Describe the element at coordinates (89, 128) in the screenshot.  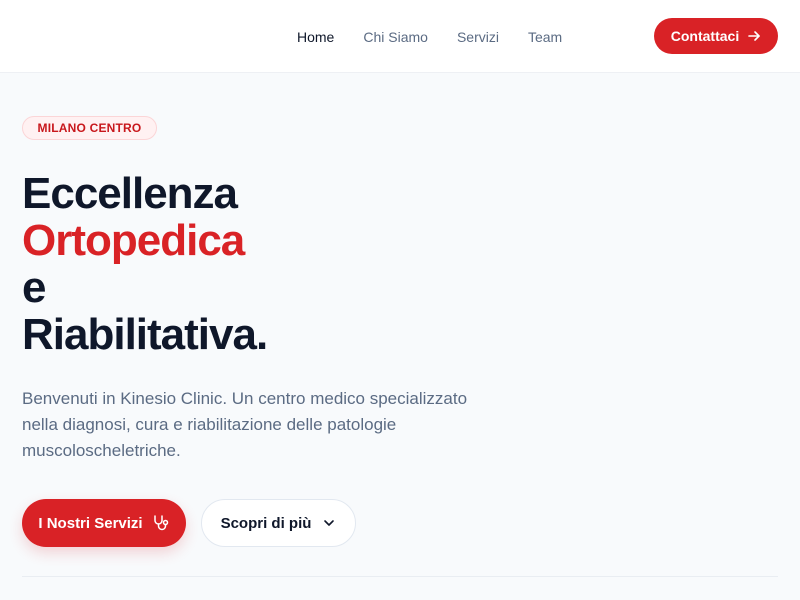
I see `location-badge: MILANO CENTRO` at that location.